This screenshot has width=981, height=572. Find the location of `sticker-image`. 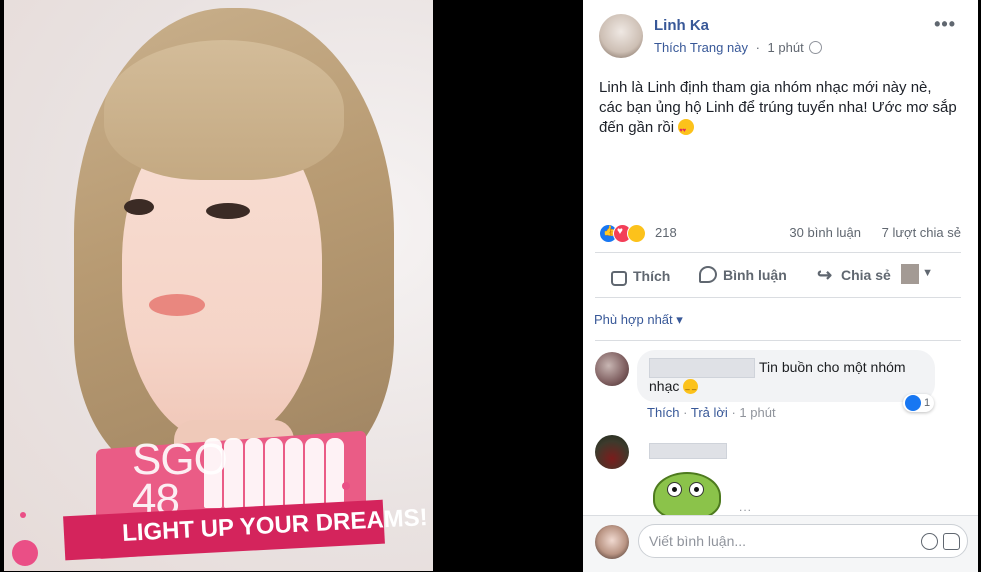

sticker-image is located at coordinates (687, 496).